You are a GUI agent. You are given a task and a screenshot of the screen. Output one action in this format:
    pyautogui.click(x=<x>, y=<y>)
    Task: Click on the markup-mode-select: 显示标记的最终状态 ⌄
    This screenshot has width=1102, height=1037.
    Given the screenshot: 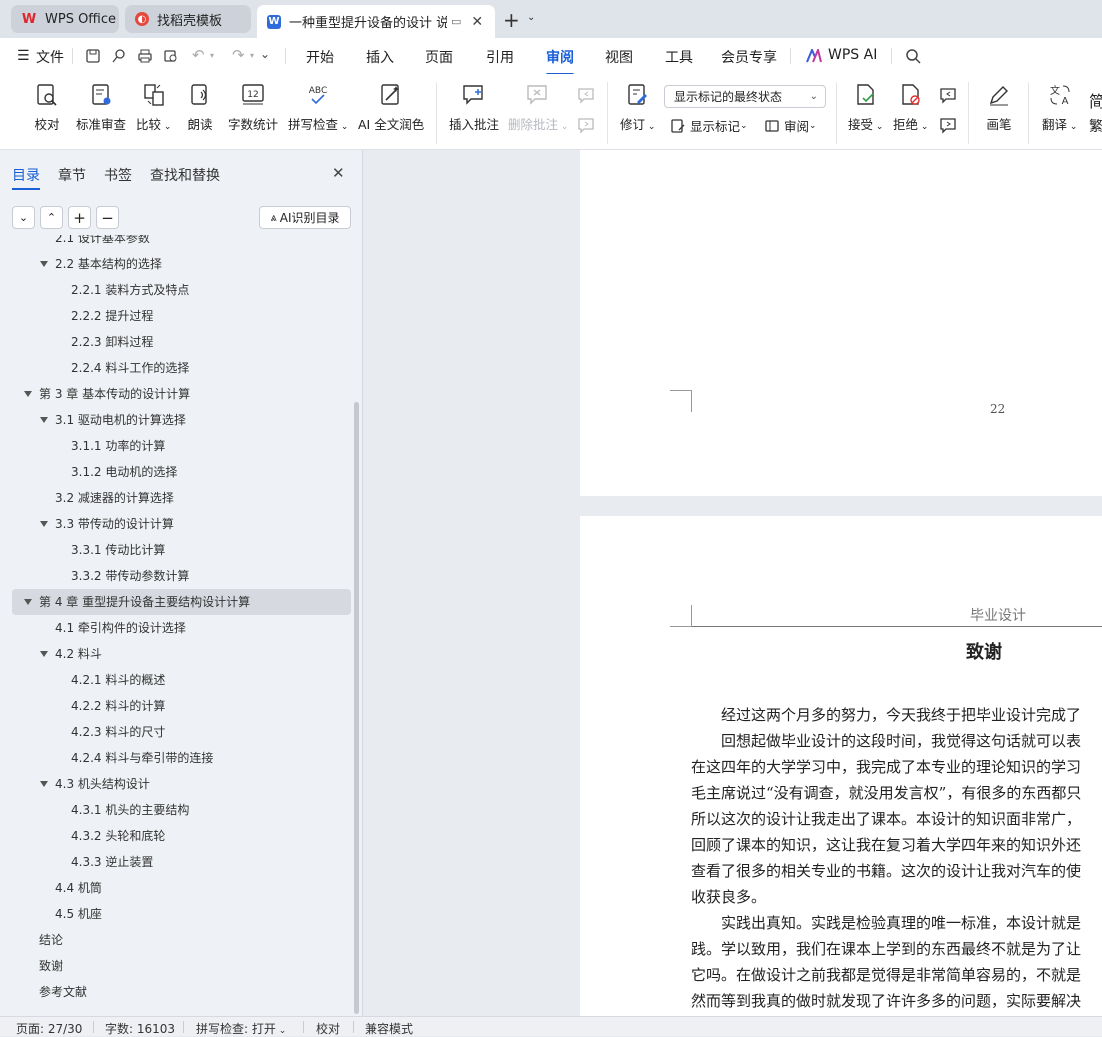 What is the action you would take?
    pyautogui.click(x=745, y=96)
    